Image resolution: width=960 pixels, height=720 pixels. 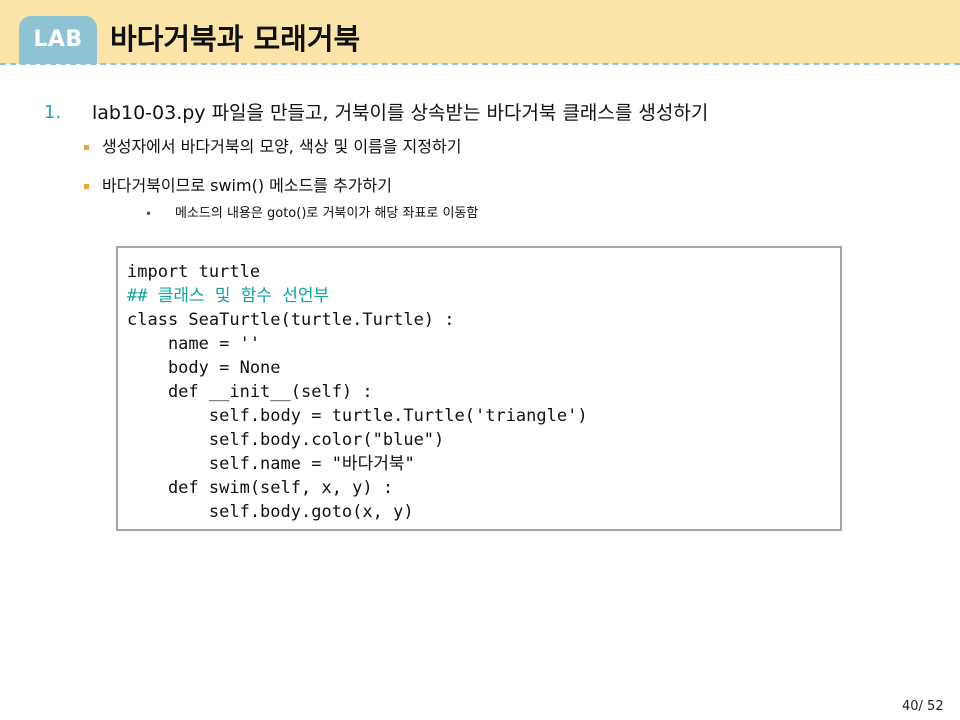 I want to click on code-line: body = None, so click(x=204, y=368).